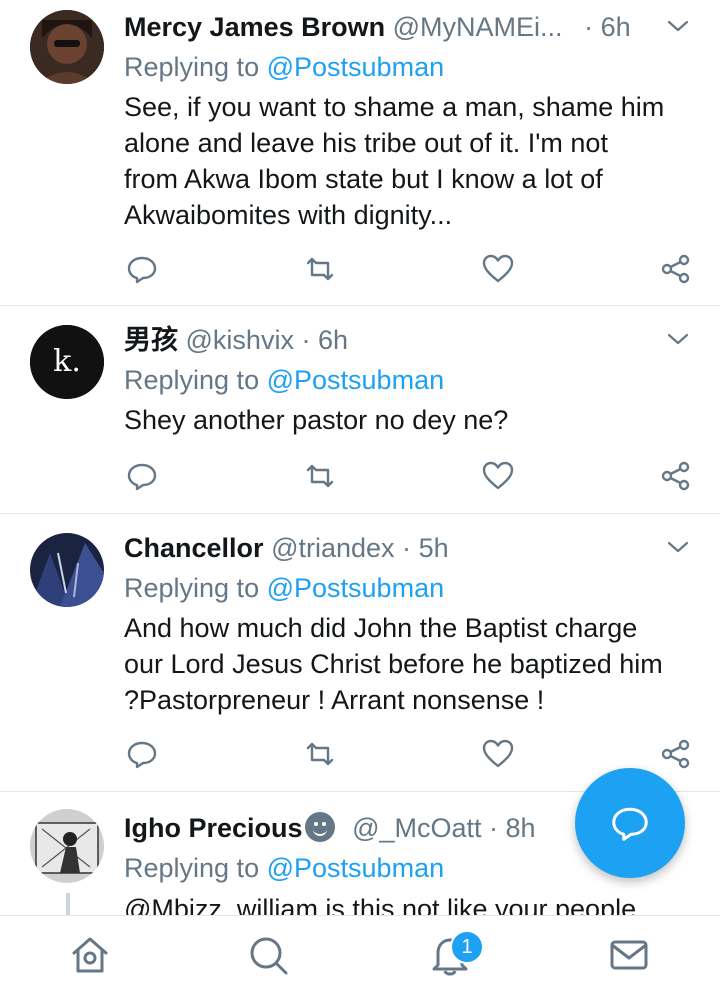 This screenshot has height=982, width=720. I want to click on nav-messages, so click(629, 955).